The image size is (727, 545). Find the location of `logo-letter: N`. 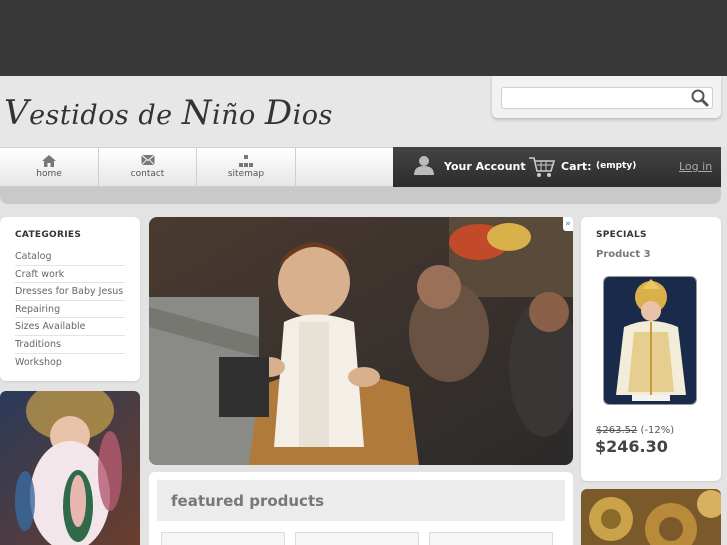

logo-letter: N is located at coordinates (196, 113).